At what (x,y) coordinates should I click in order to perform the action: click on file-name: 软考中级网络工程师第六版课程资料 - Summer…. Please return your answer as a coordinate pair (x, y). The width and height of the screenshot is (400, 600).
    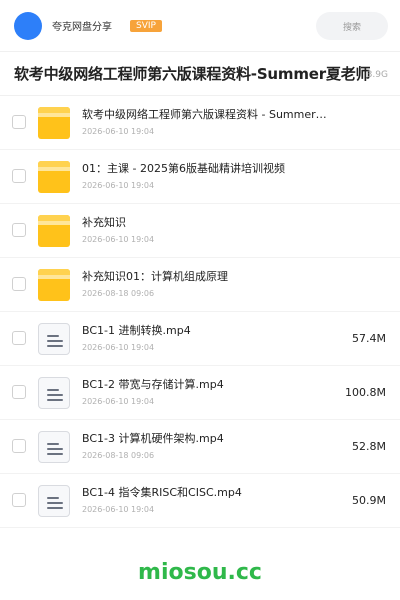
    Looking at the image, I should click on (204, 115).